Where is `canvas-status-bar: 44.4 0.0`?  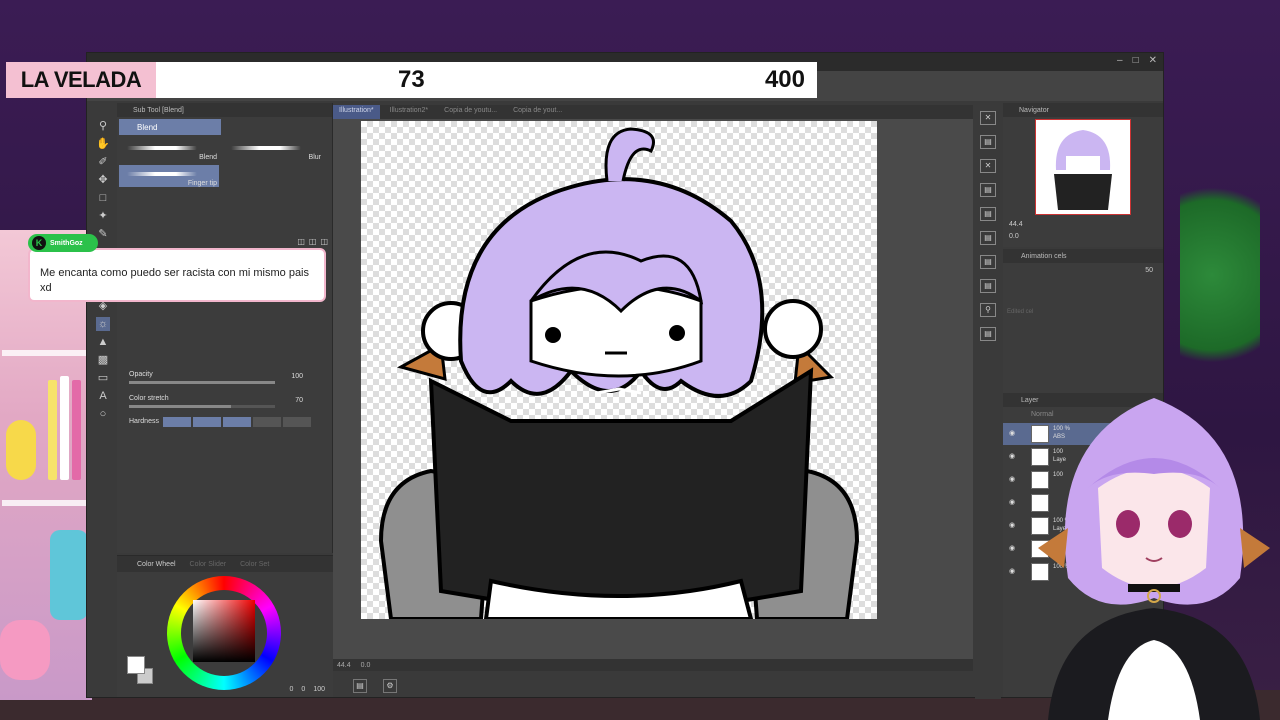
canvas-status-bar: 44.4 0.0 is located at coordinates (653, 665).